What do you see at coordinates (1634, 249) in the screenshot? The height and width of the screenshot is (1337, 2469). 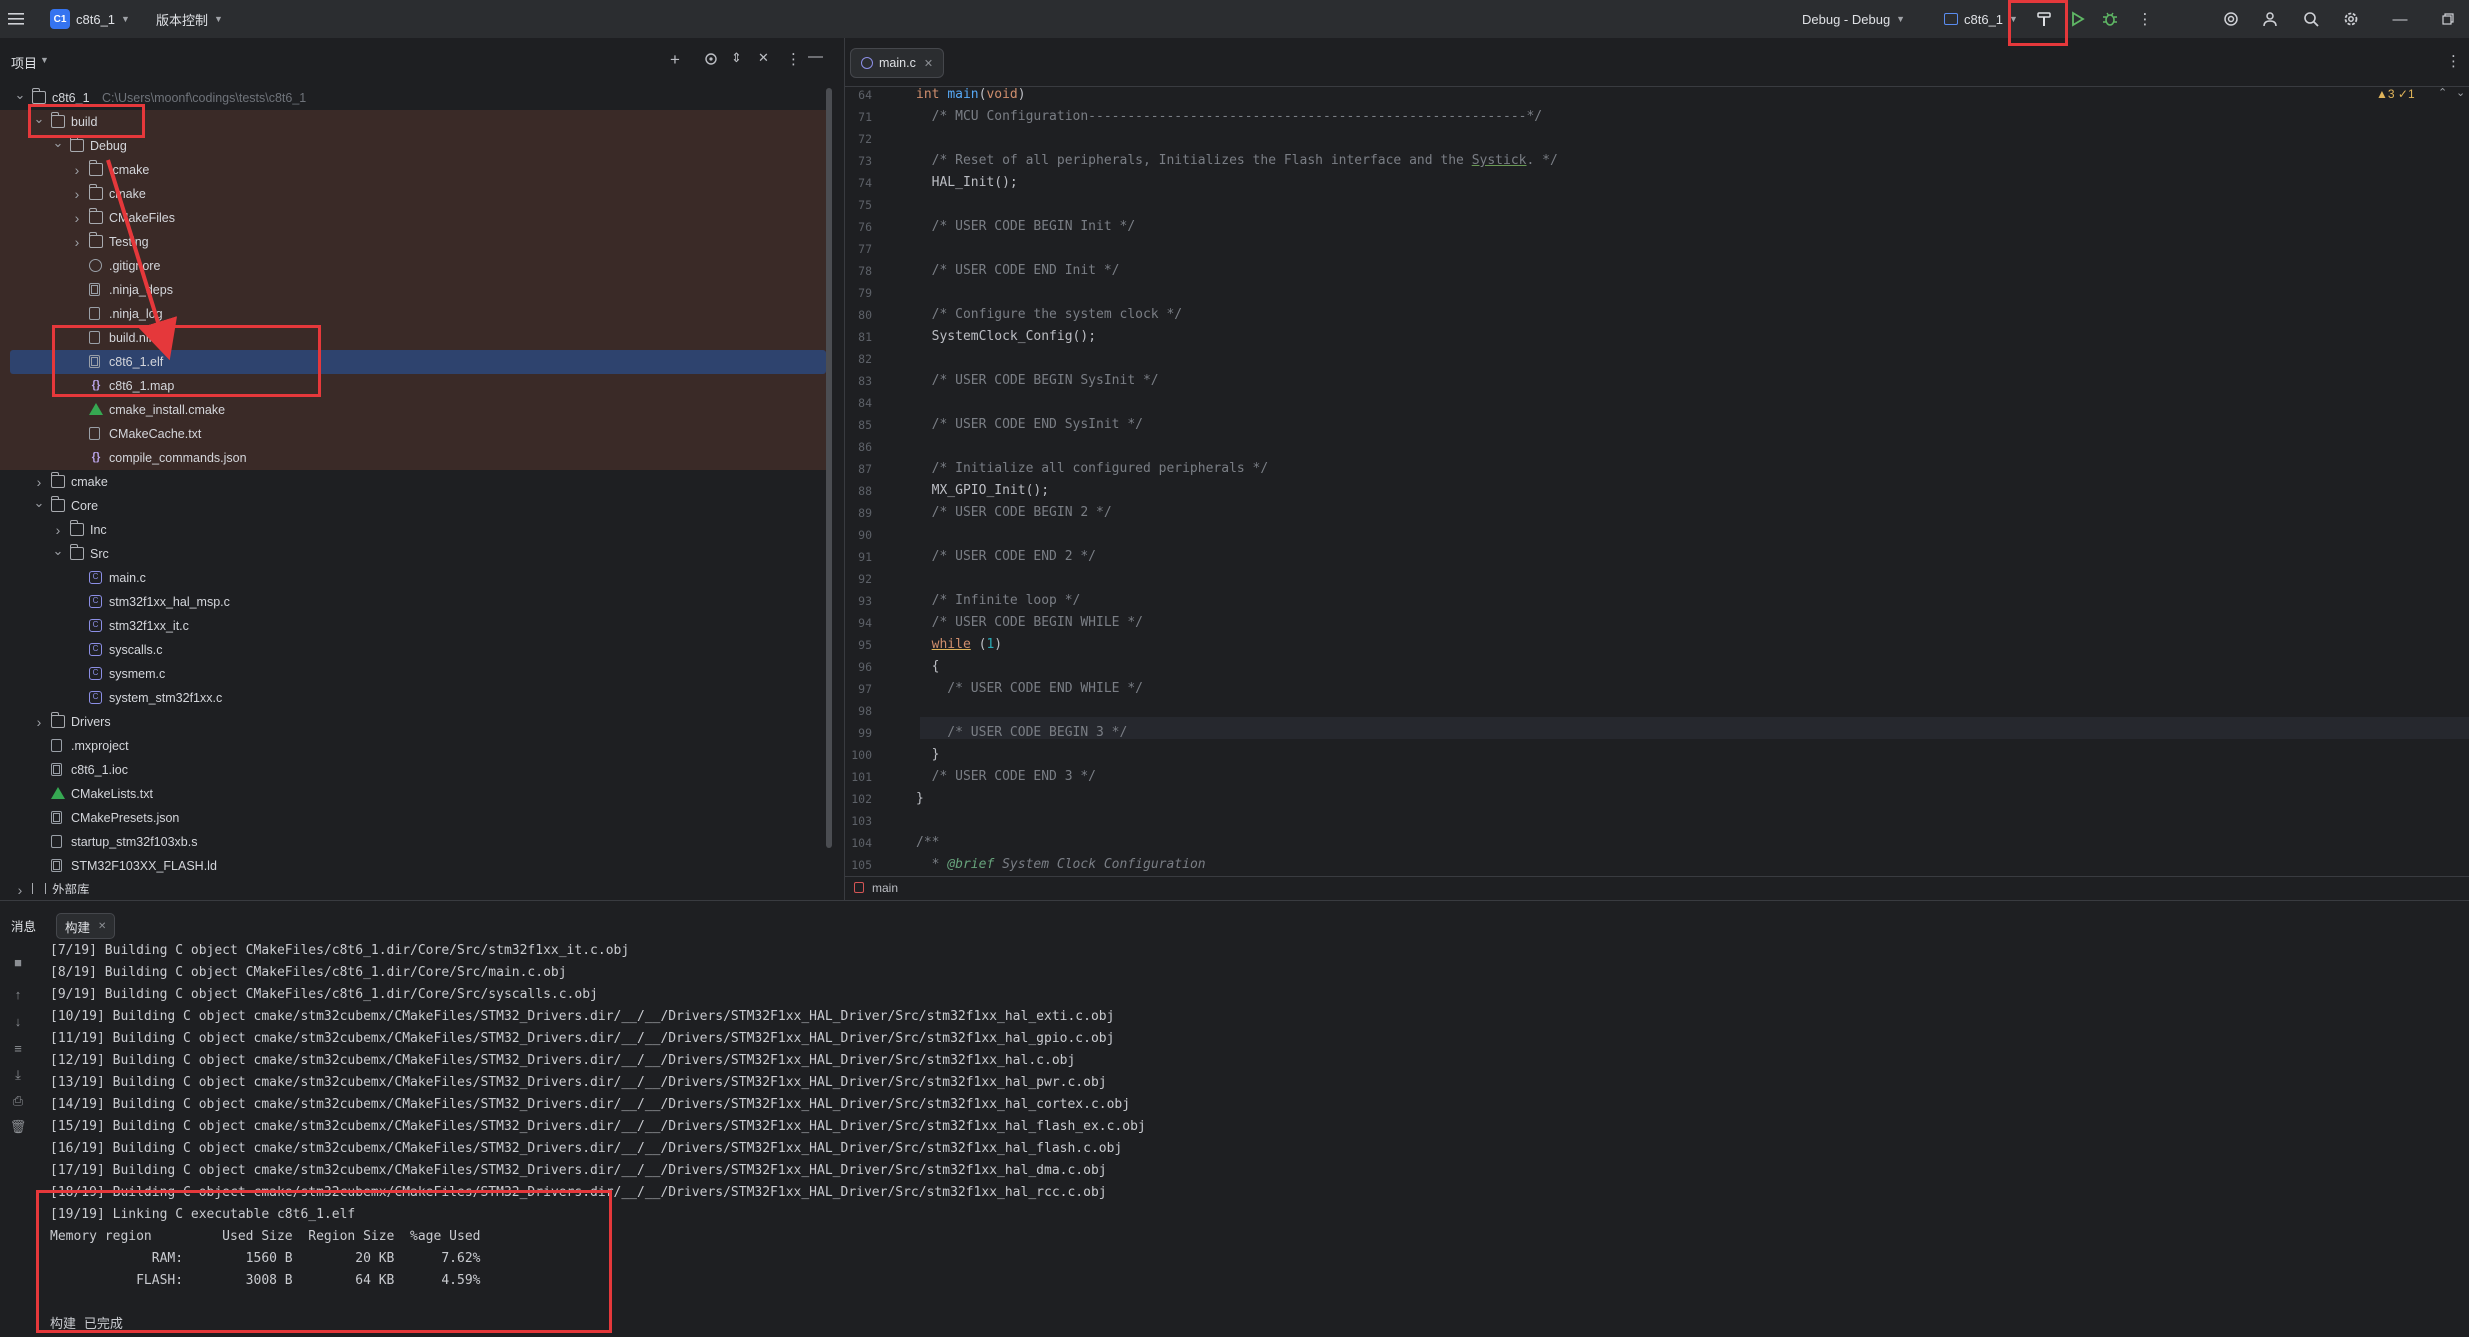 I see `code-line: 77` at bounding box center [1634, 249].